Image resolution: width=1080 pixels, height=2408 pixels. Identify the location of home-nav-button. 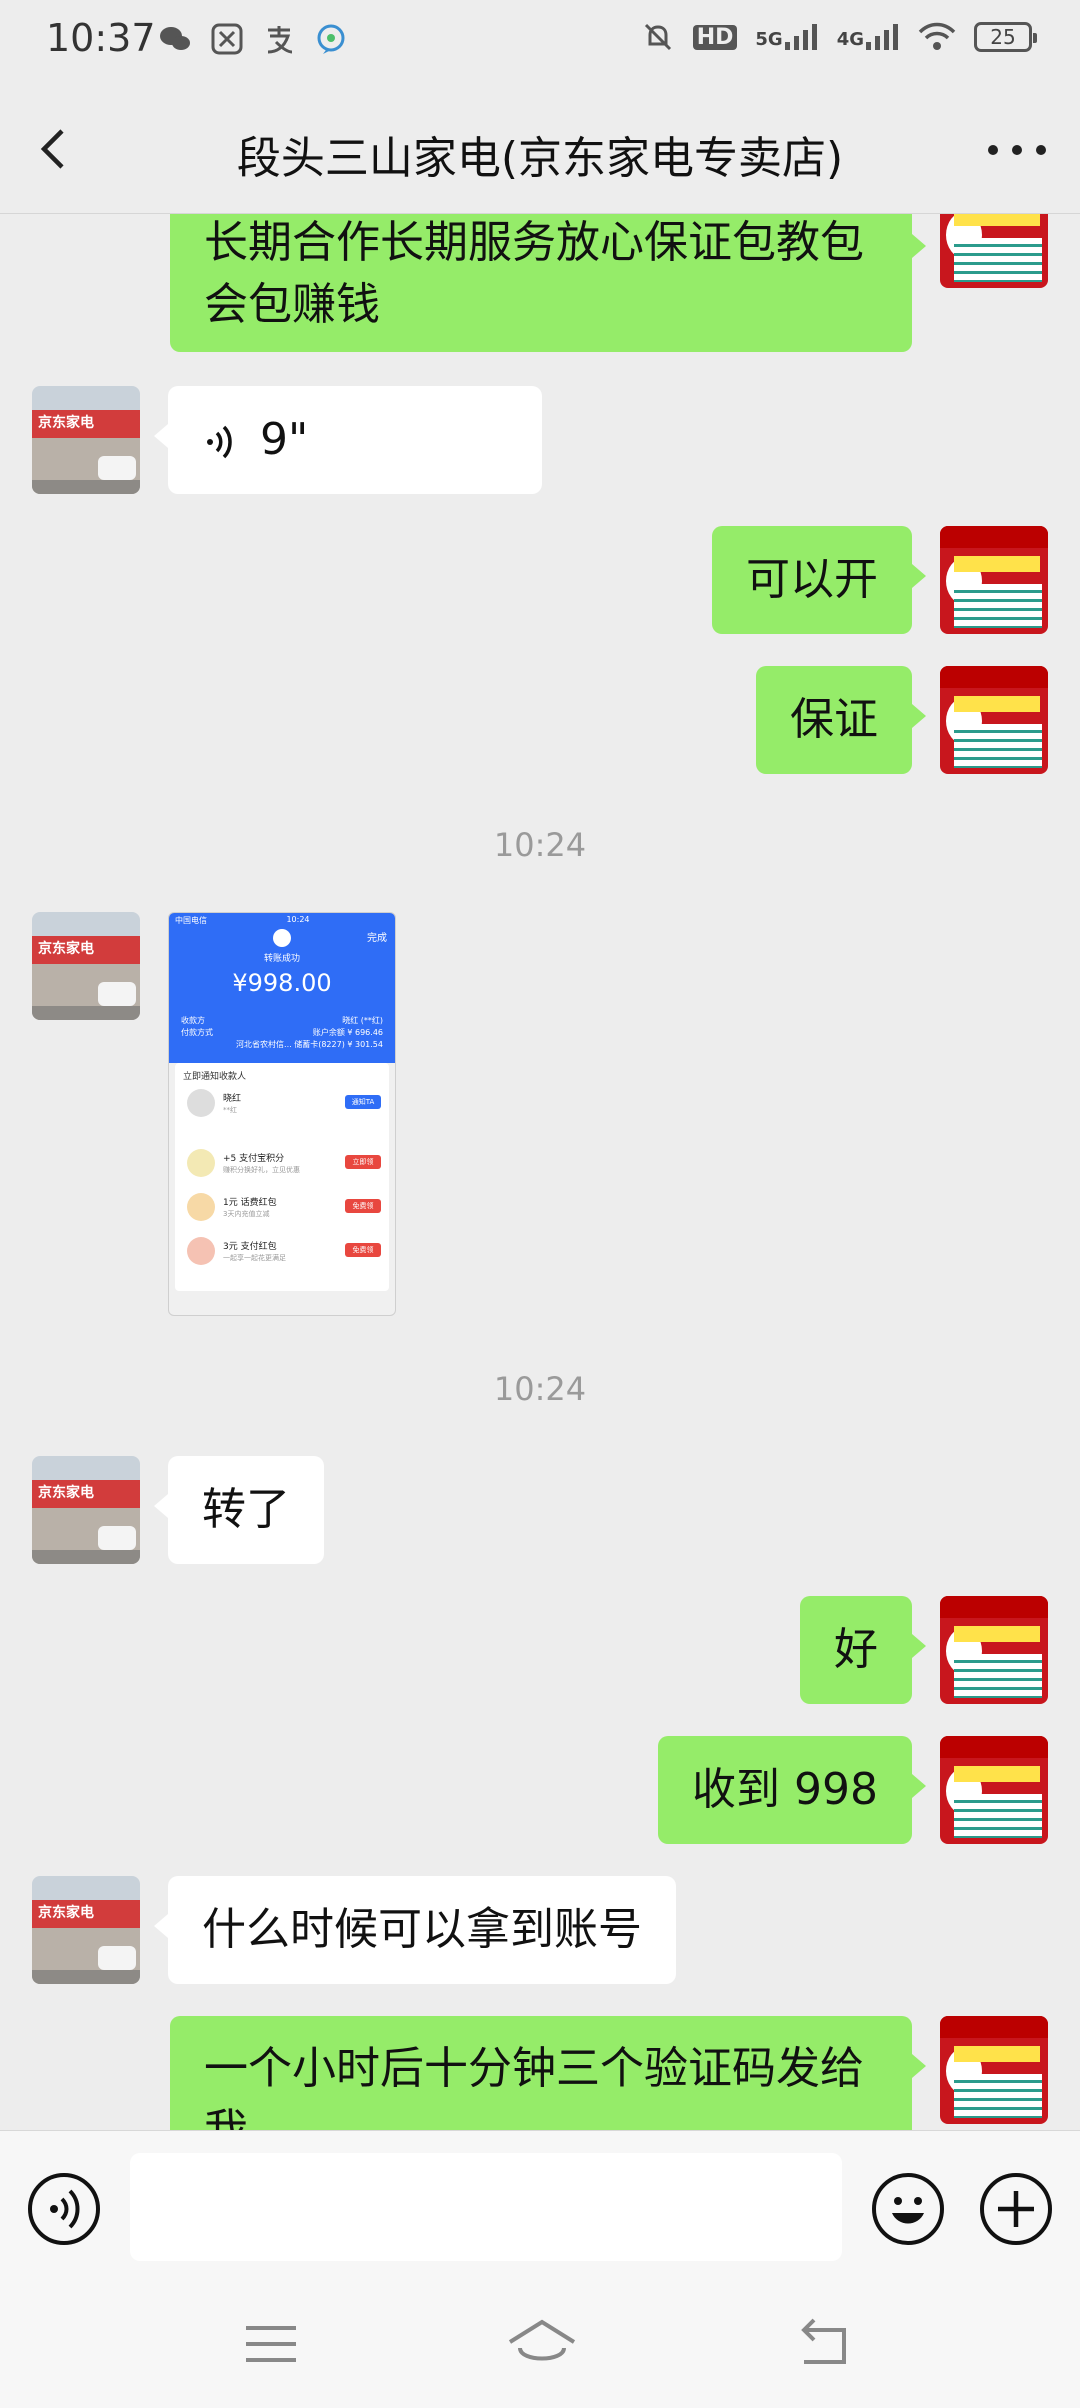
(541, 2344).